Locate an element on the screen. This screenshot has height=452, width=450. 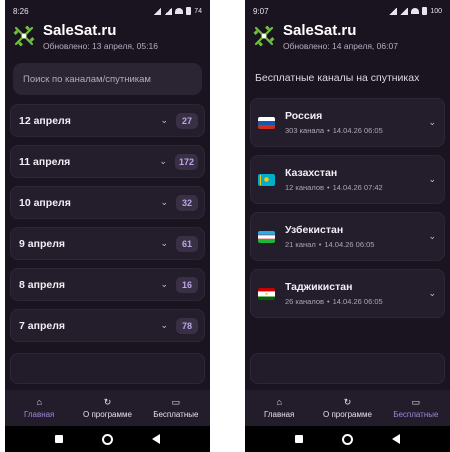
day-row: 11 апреля ⌄ 172 is located at coordinates (107, 161).